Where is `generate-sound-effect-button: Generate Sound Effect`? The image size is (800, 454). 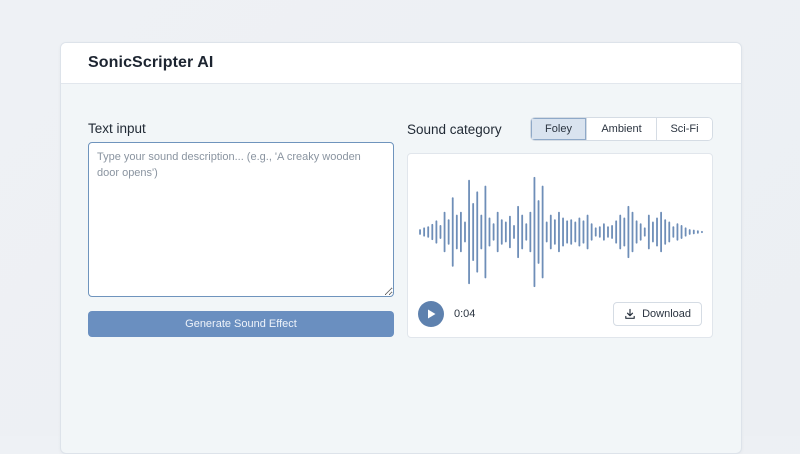 generate-sound-effect-button: Generate Sound Effect is located at coordinates (241, 324).